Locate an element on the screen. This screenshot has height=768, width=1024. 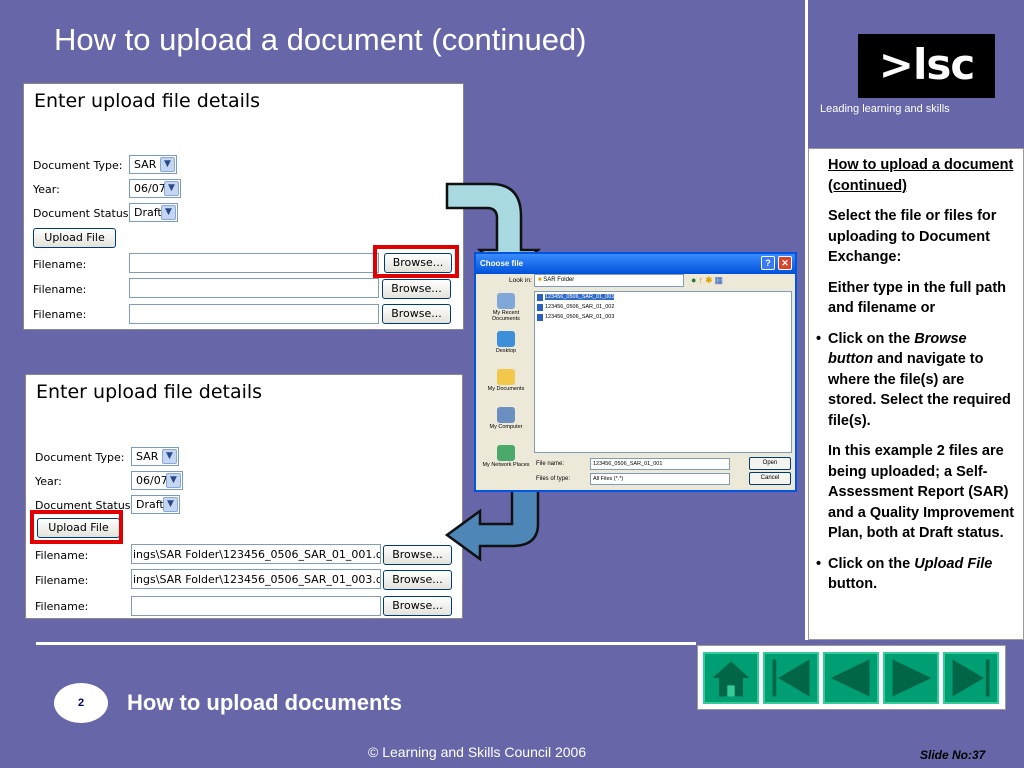
home-button is located at coordinates (731, 678).